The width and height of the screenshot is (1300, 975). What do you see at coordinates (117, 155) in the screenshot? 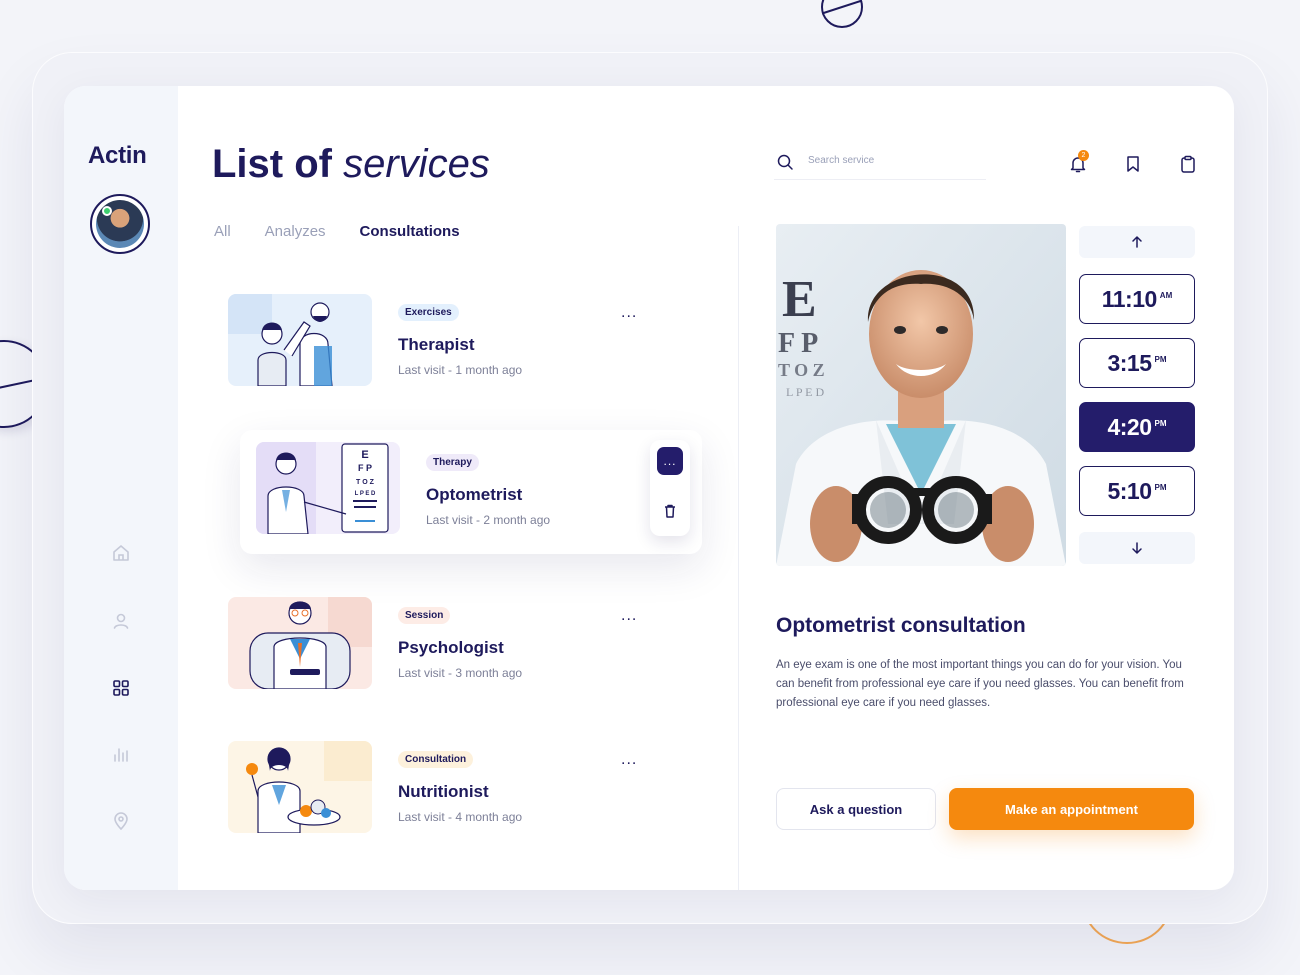
I see `app-logo: Actin` at bounding box center [117, 155].